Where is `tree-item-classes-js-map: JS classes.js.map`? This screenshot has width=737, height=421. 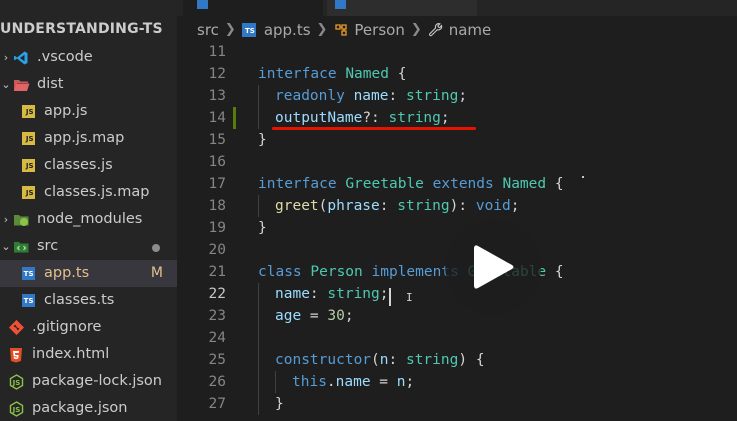 tree-item-classes-js-map: JS classes.js.map is located at coordinates (88, 192).